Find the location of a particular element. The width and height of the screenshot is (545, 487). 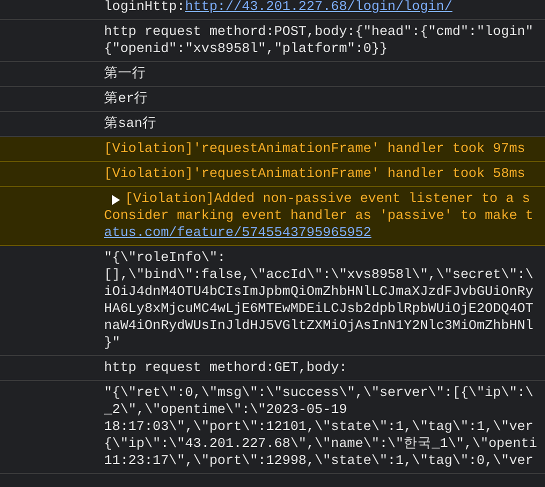

log-message: http request methord:GET,body: is located at coordinates (226, 368).